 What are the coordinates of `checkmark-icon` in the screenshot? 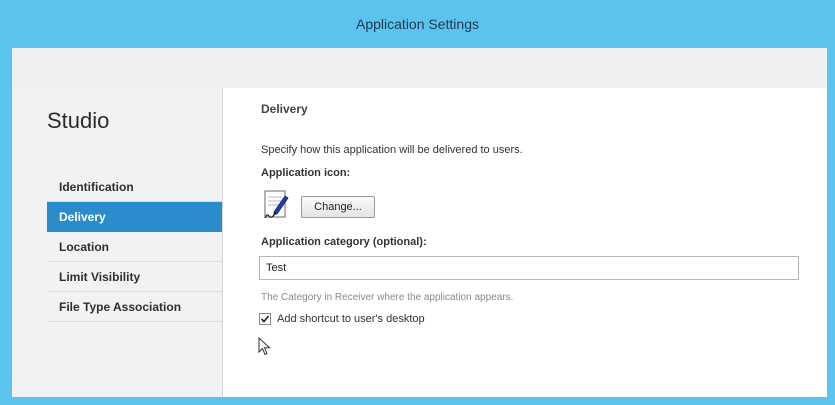 It's located at (265, 319).